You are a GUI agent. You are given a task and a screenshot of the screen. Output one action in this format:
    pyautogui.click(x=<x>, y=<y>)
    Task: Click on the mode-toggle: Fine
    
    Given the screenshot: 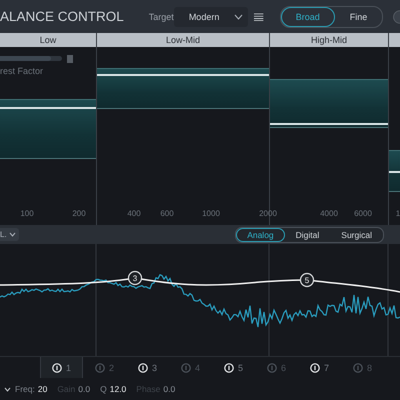 What is the action you would take?
    pyautogui.click(x=358, y=16)
    